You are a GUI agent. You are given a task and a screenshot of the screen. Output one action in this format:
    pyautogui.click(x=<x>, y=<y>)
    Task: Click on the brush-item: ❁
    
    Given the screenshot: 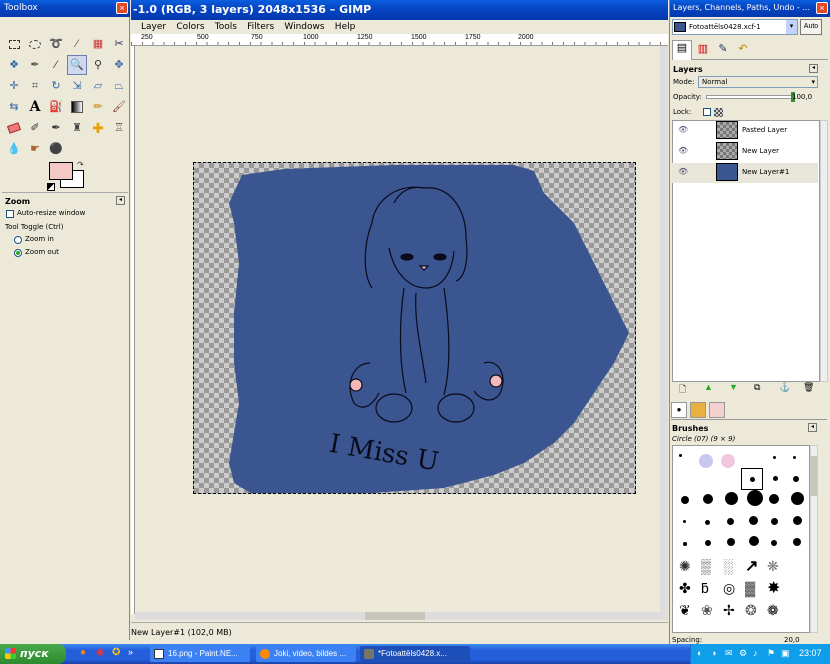 What is the action you would take?
    pyautogui.click(x=773, y=610)
    